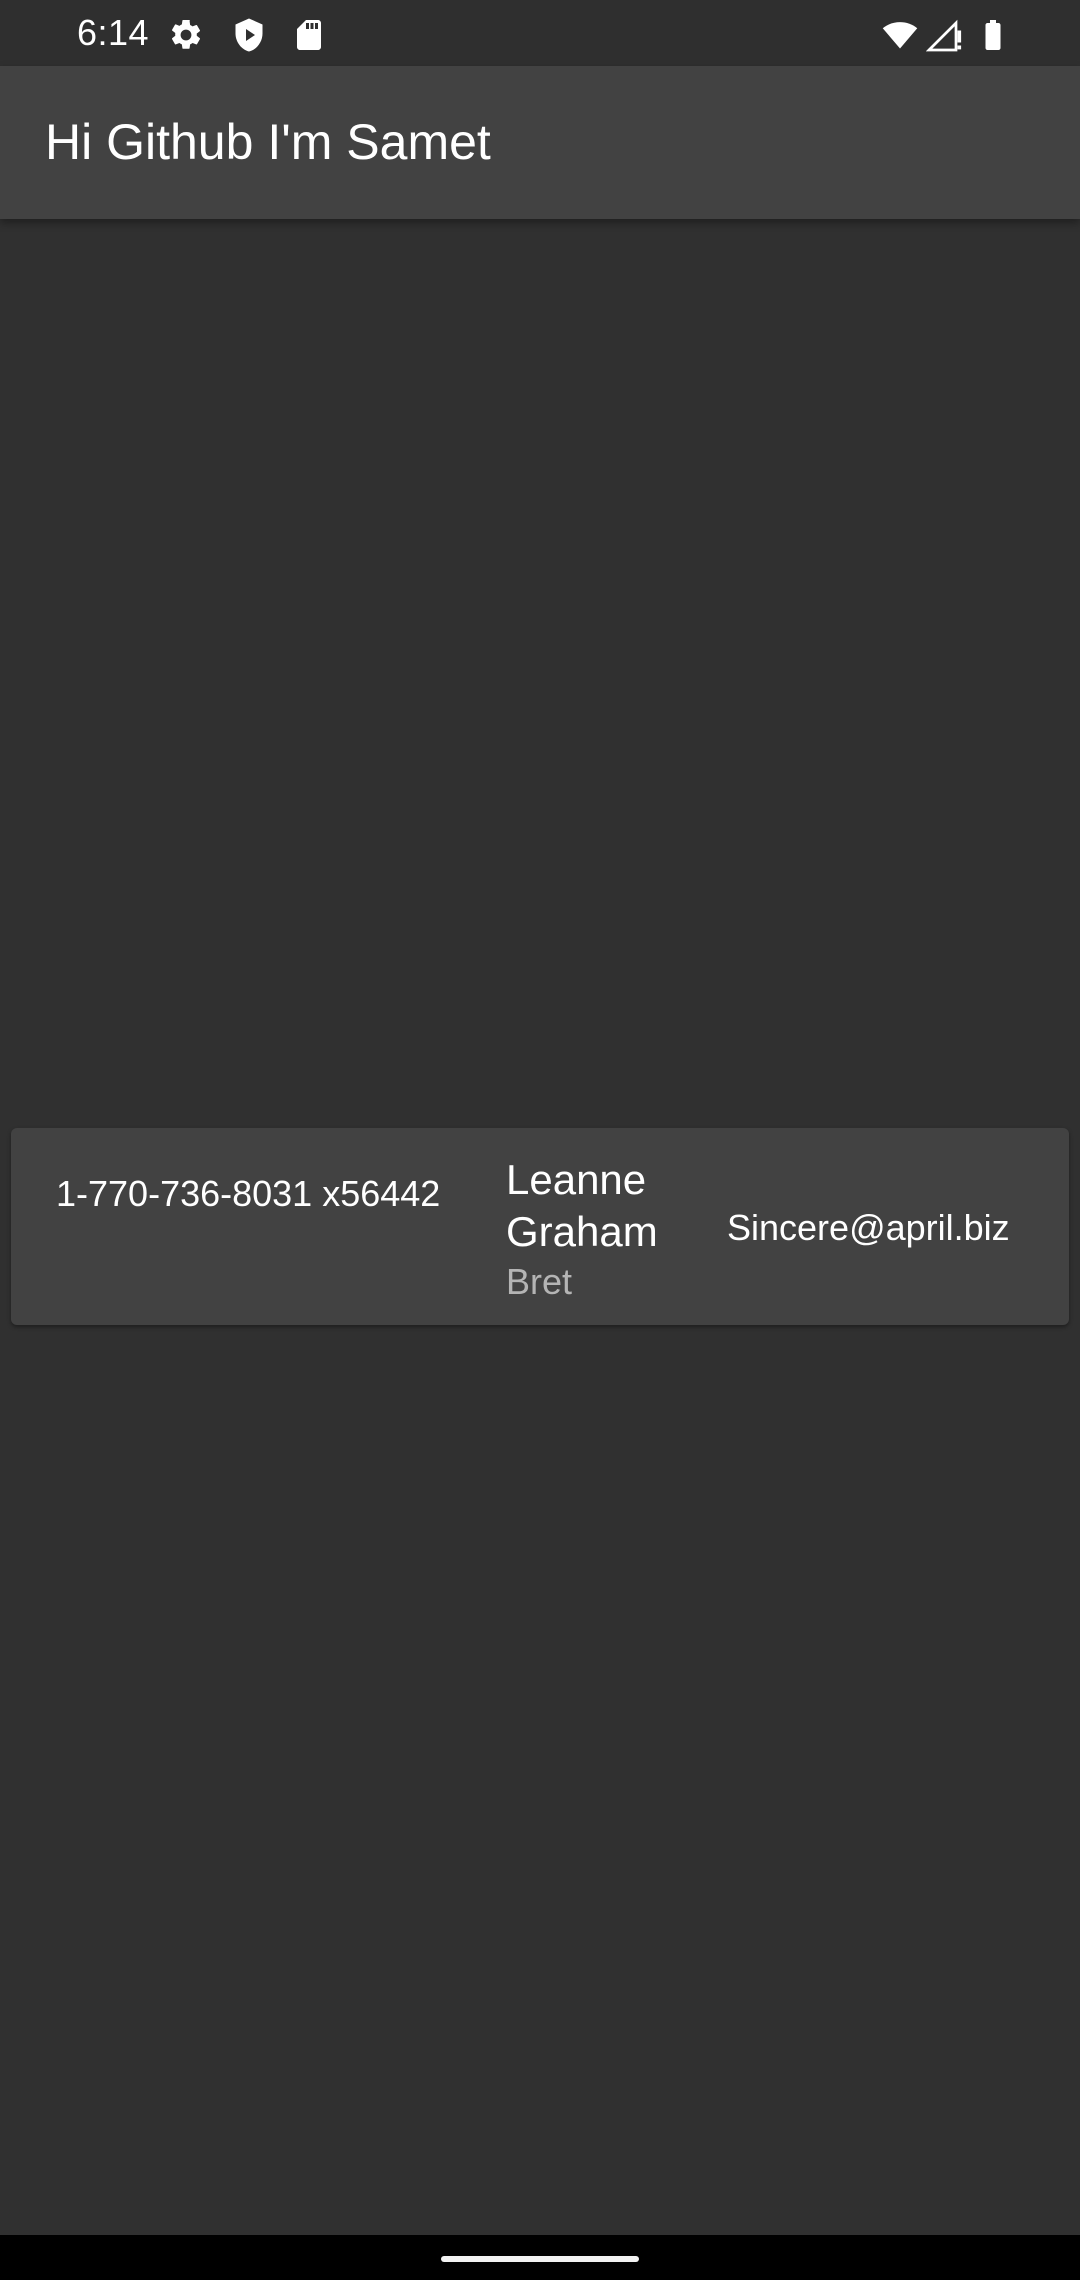 The height and width of the screenshot is (2280, 1080). I want to click on user-phone: 1-770-736-8031 x56442, so click(248, 1193).